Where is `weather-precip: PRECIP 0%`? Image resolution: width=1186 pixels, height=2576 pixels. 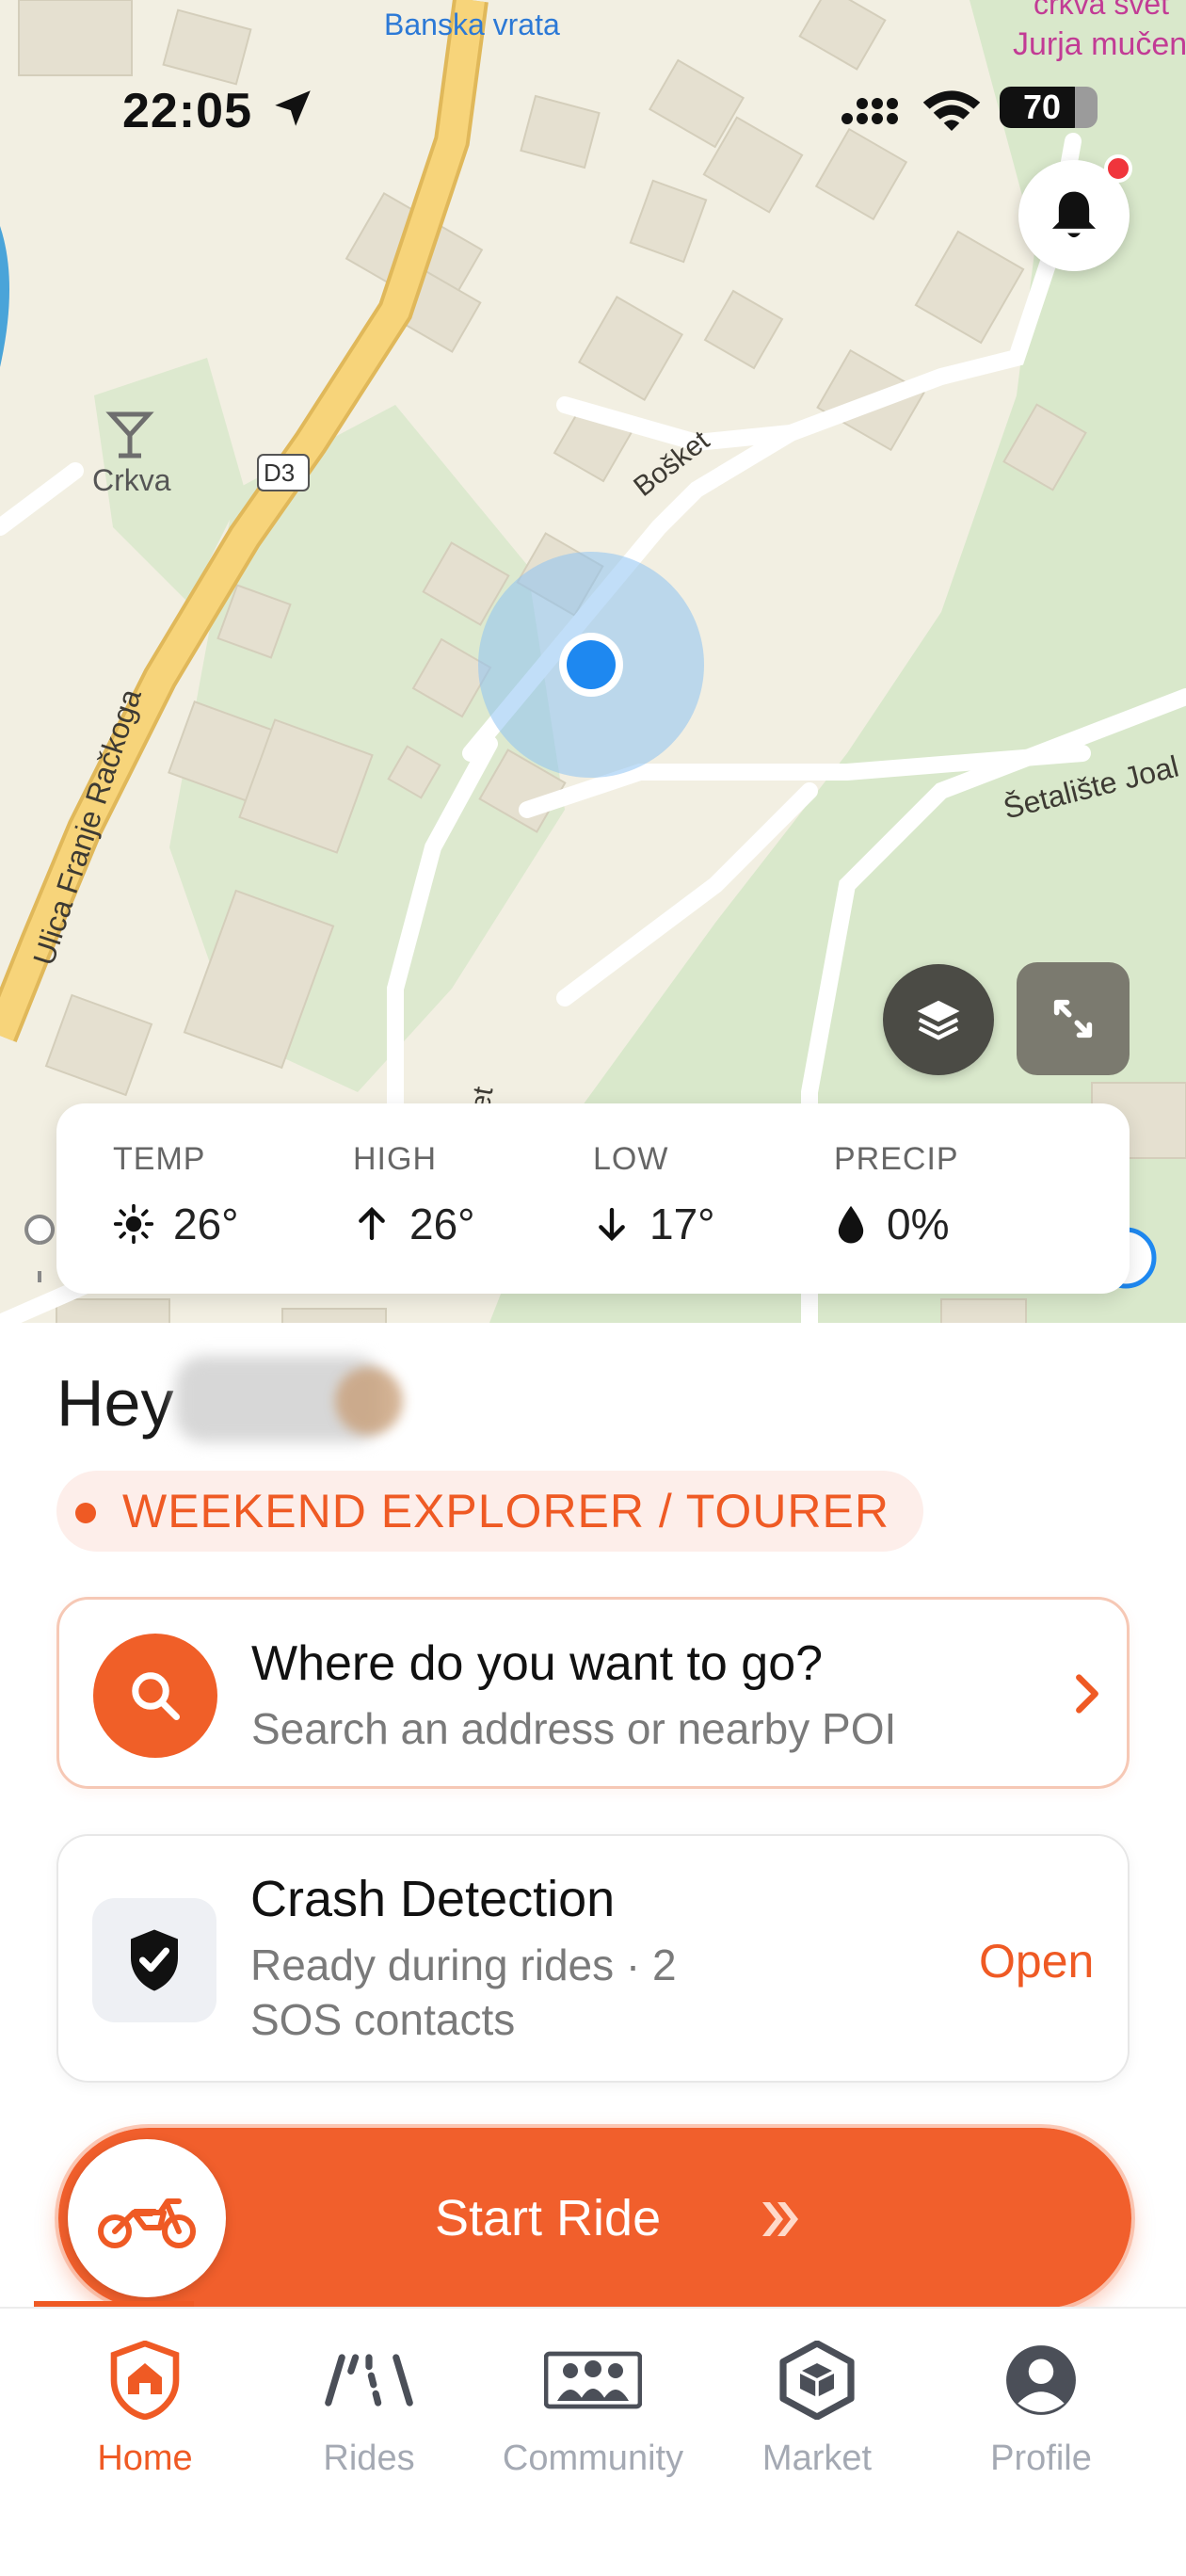
weather-precip: PRECIP 0% is located at coordinates (896, 1195).